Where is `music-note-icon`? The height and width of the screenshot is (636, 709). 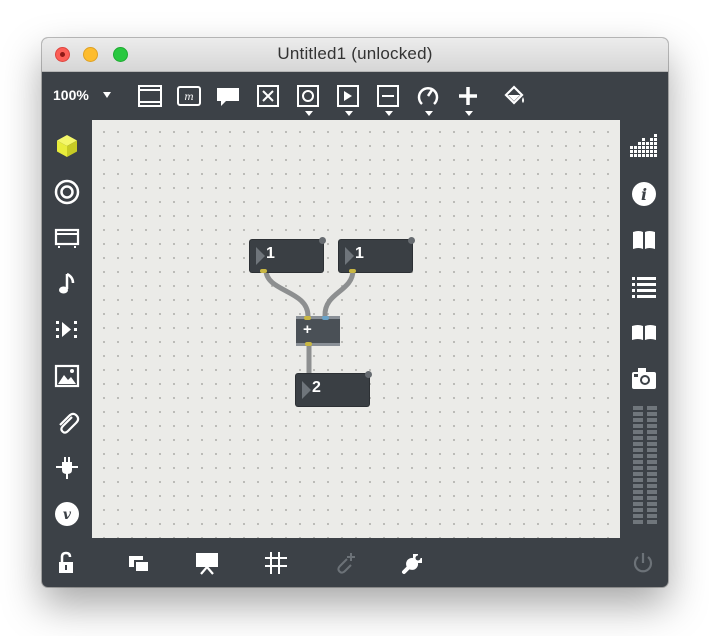
music-note-icon is located at coordinates (67, 284).